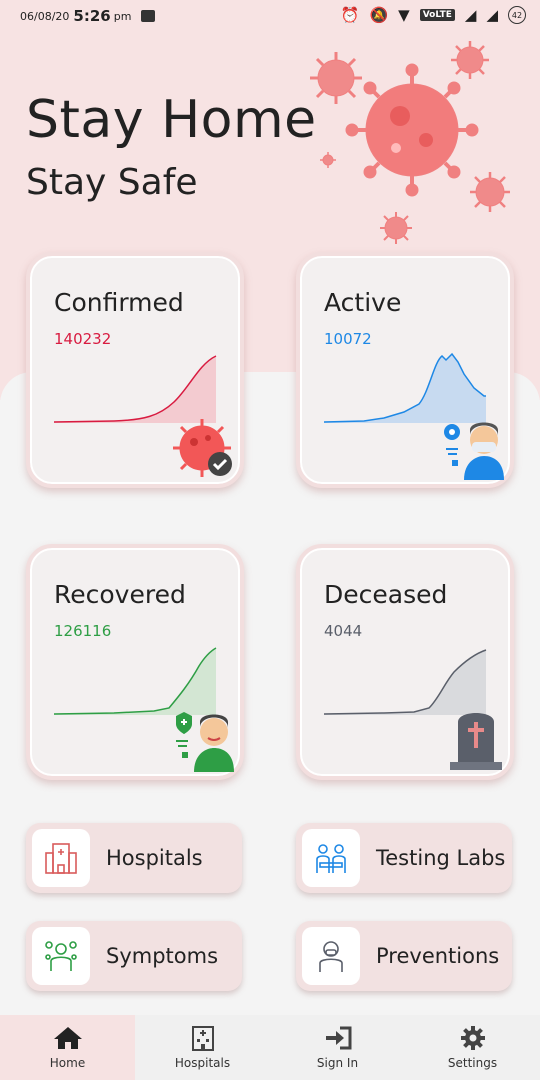 The height and width of the screenshot is (1080, 540). I want to click on card-label: Active, so click(363, 302).